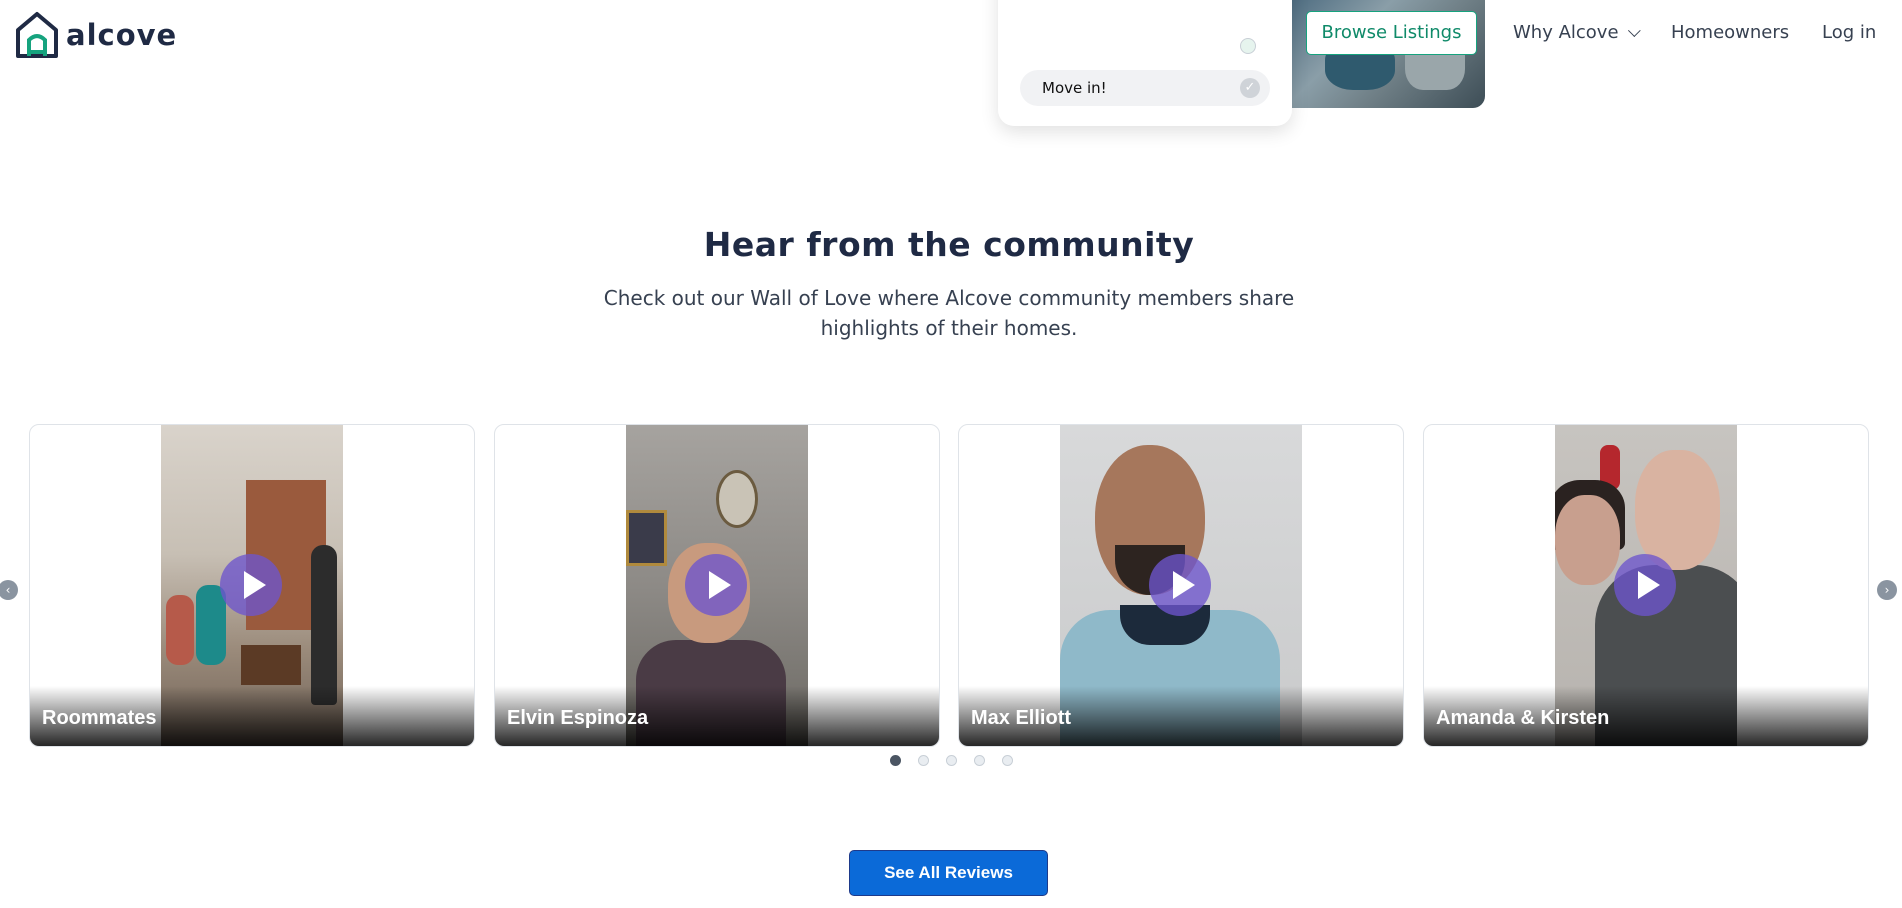 The image size is (1902, 908). Describe the element at coordinates (578, 718) in the screenshot. I see `video-card-name: Elvin Espinoza` at that location.